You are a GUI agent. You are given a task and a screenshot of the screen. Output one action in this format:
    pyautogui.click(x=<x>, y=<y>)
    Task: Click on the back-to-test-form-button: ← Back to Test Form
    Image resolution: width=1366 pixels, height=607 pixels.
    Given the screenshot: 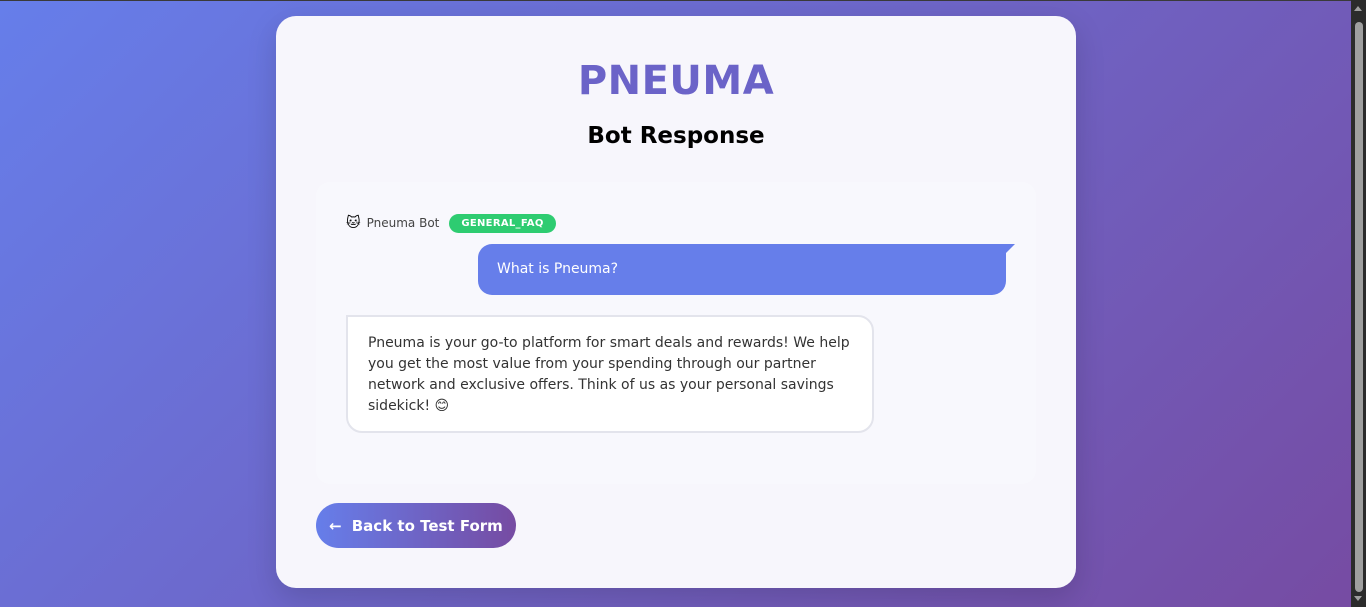 What is the action you would take?
    pyautogui.click(x=416, y=525)
    